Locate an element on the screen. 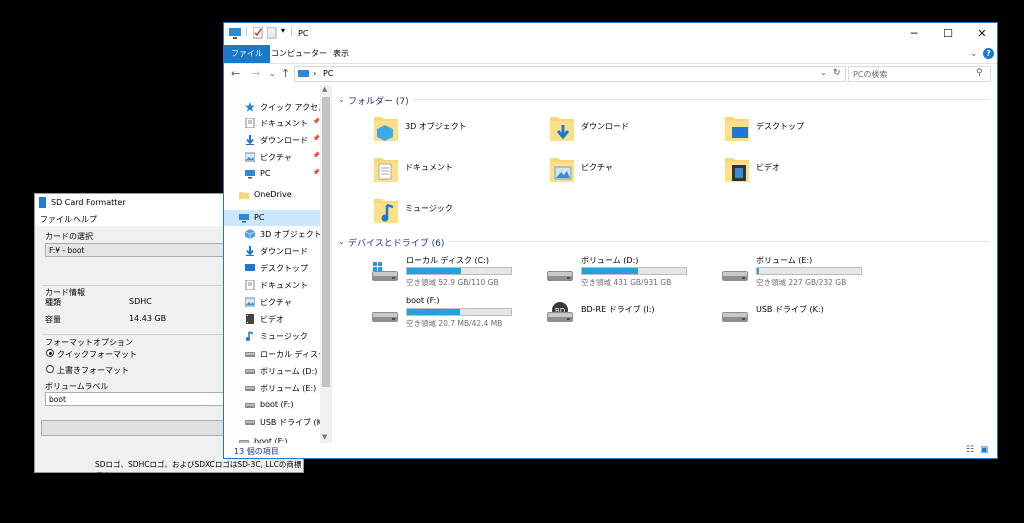 This screenshot has width=1024, height=523. drive-item: USB ドライブ (K:) is located at coordinates (805, 314).